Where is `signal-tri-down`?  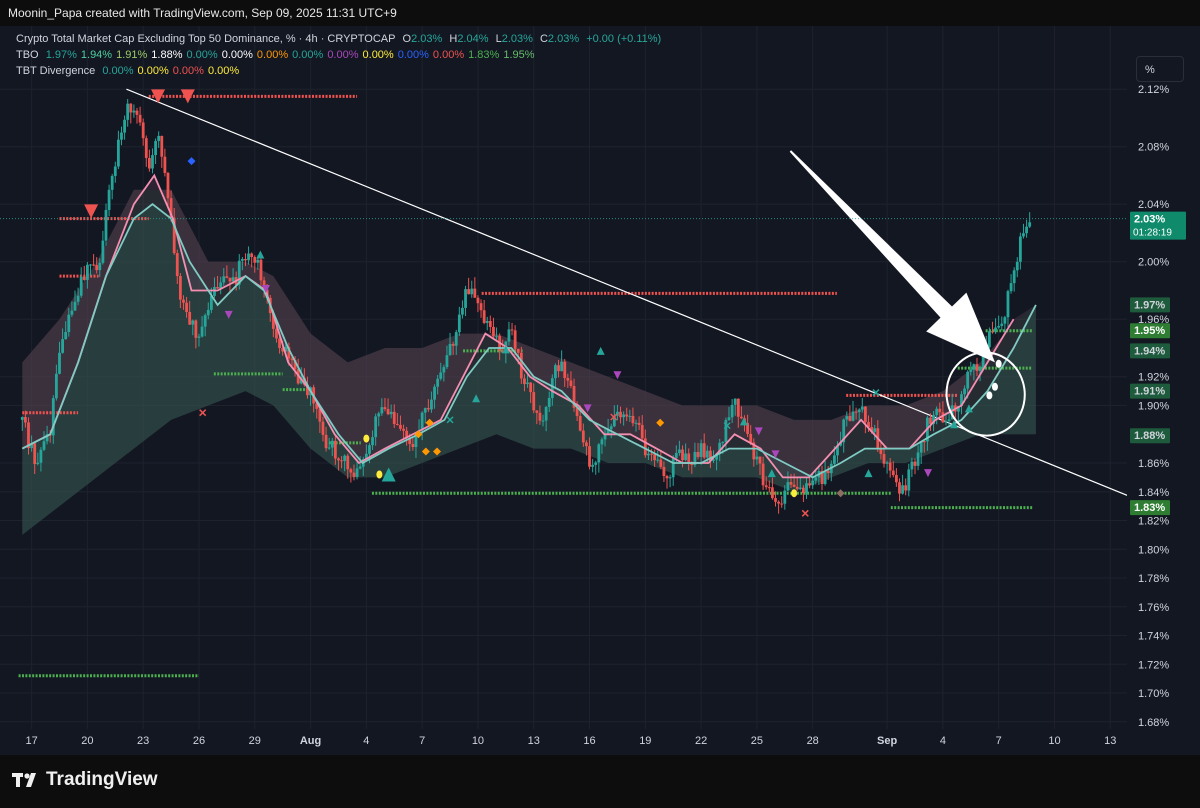
signal-tri-down is located at coordinates (617, 375).